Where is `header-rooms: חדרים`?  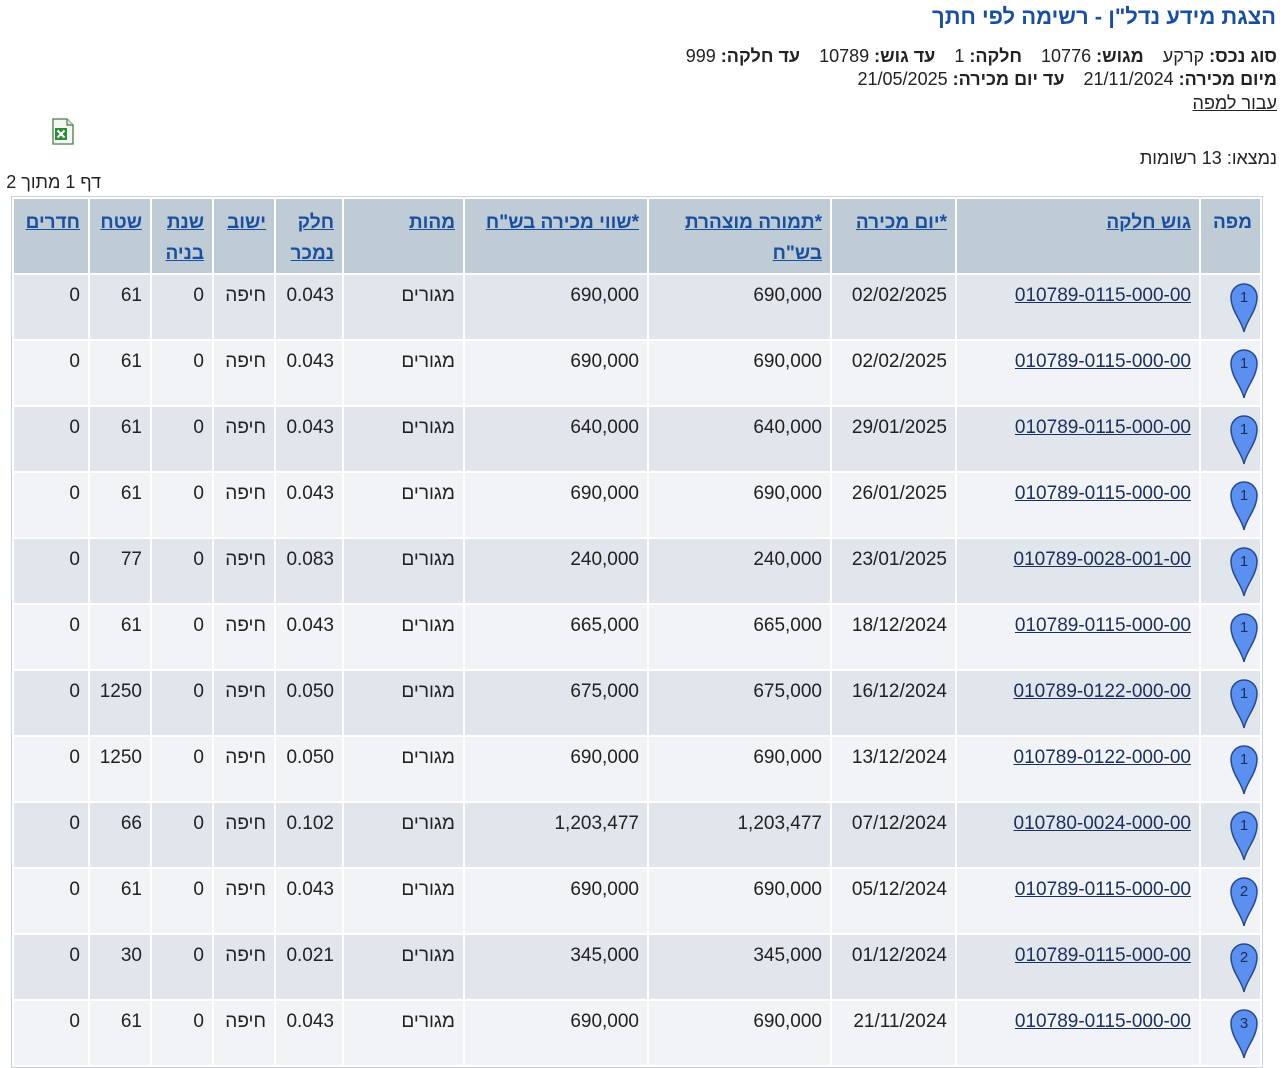 header-rooms: חדרים is located at coordinates (51, 236).